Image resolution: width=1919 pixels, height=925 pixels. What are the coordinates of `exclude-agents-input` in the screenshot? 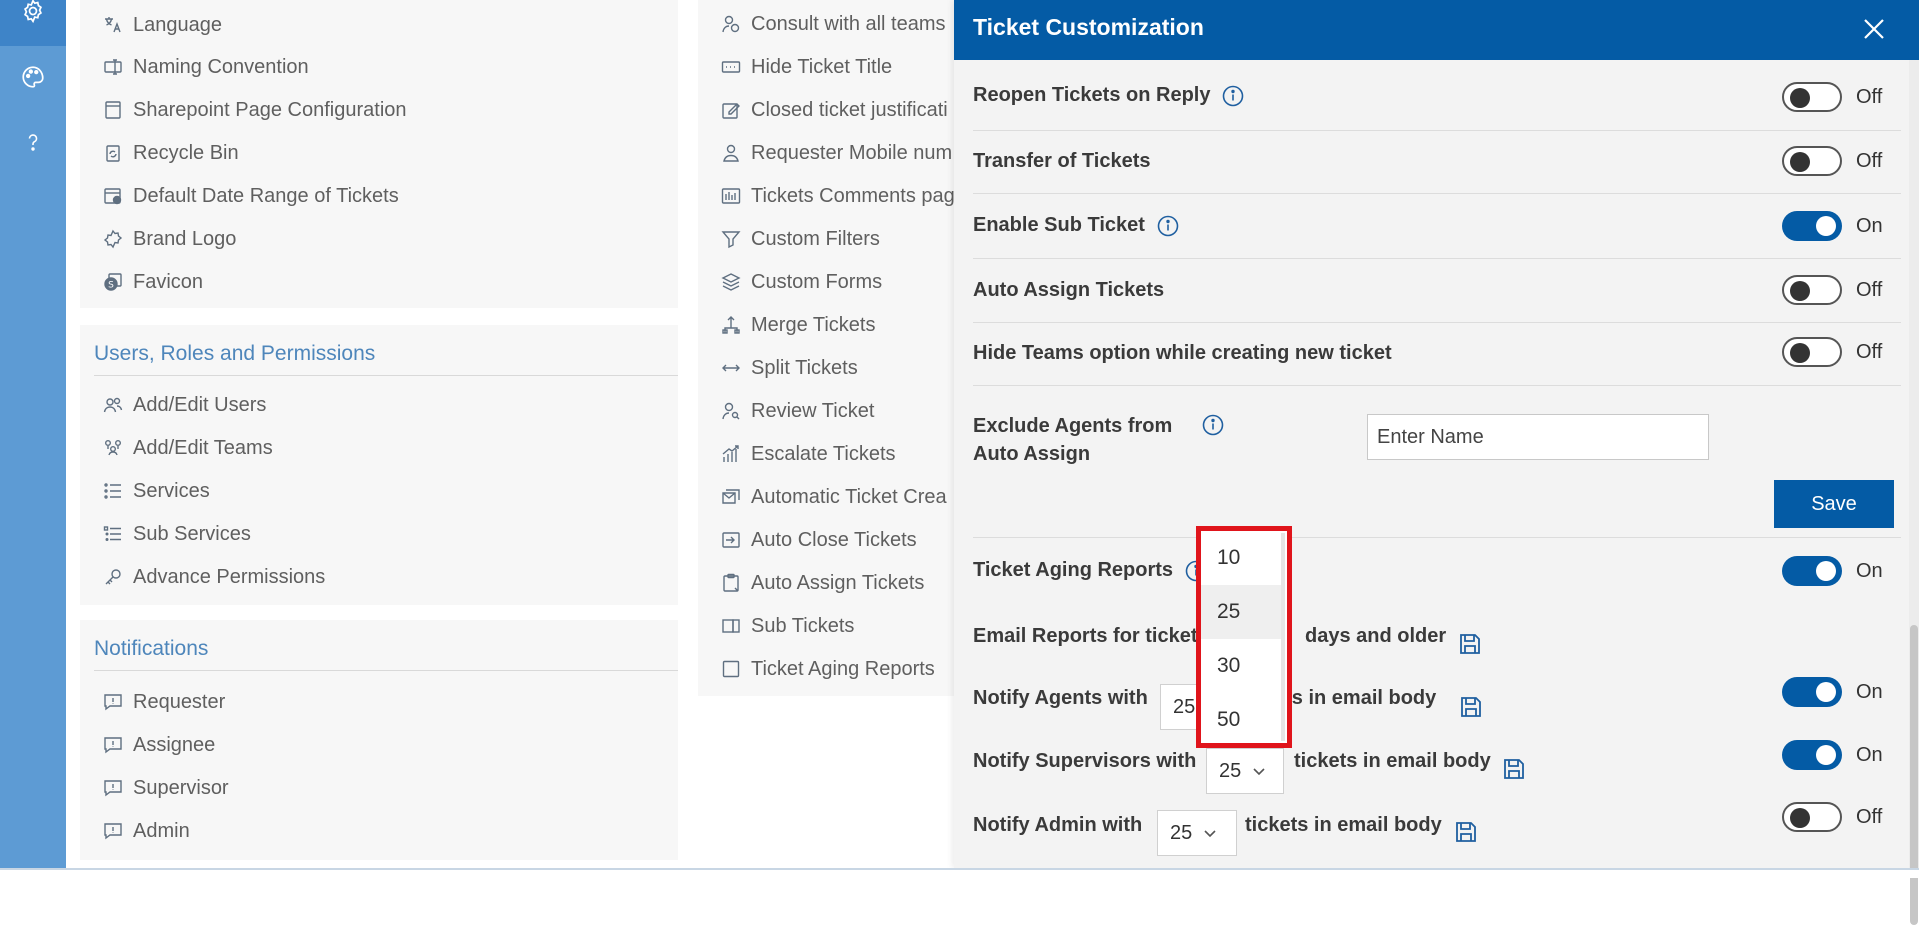 It's located at (1538, 437).